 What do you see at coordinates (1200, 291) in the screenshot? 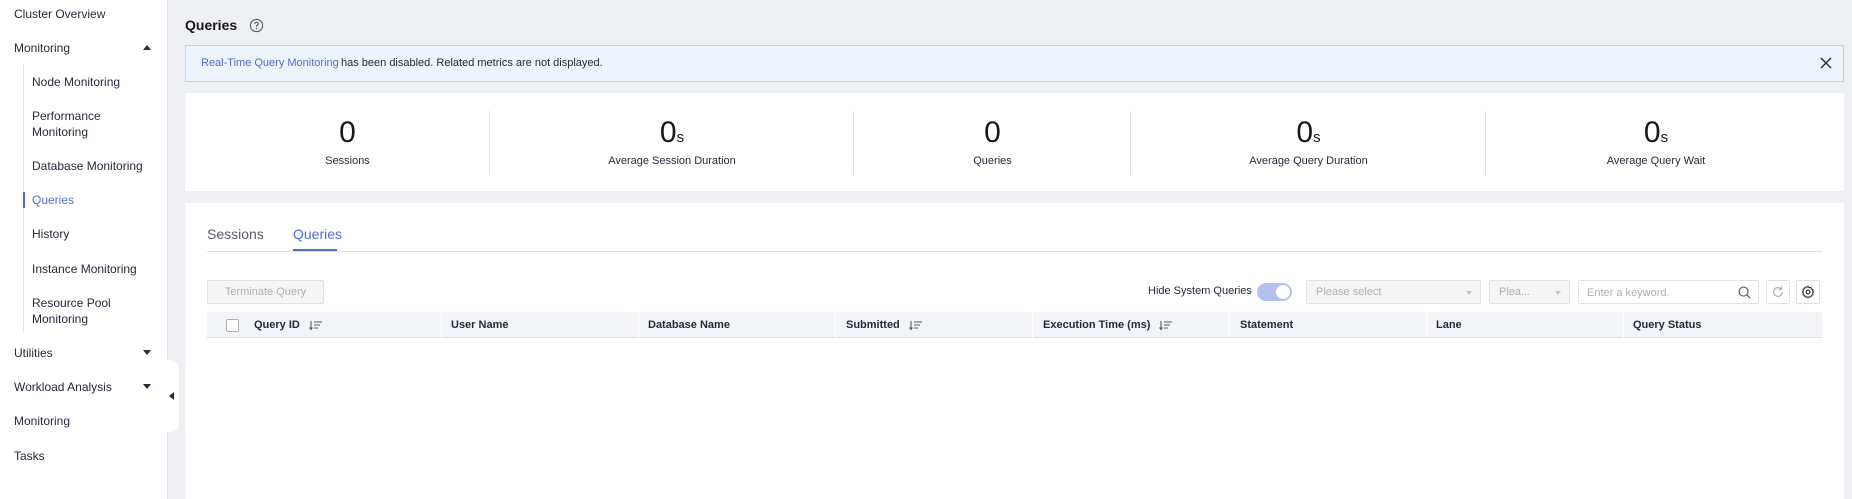
I see `hide-system-queries-label: Hide System Queries` at bounding box center [1200, 291].